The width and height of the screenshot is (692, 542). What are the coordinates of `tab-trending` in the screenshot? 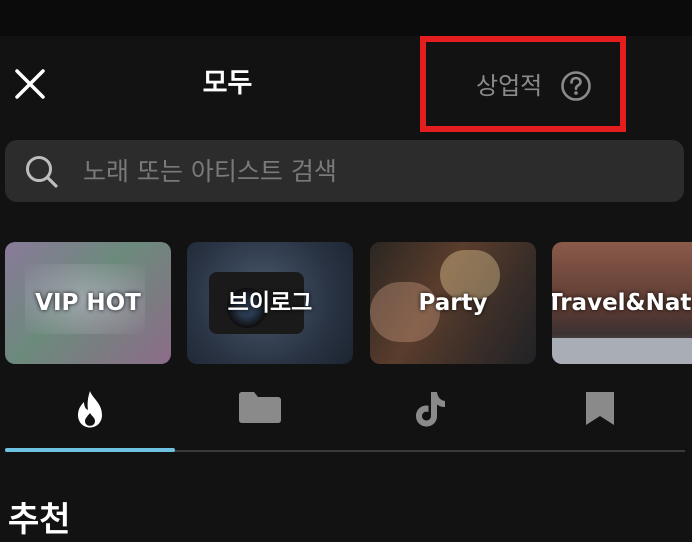 It's located at (90, 411).